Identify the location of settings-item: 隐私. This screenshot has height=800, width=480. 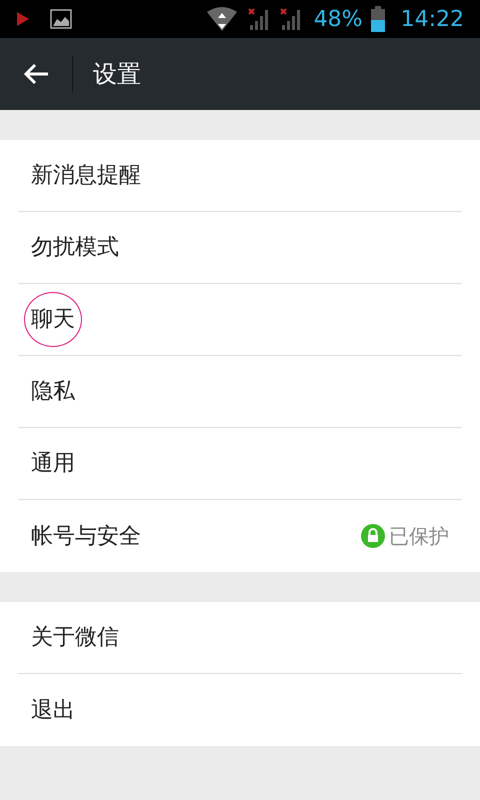
(240, 392).